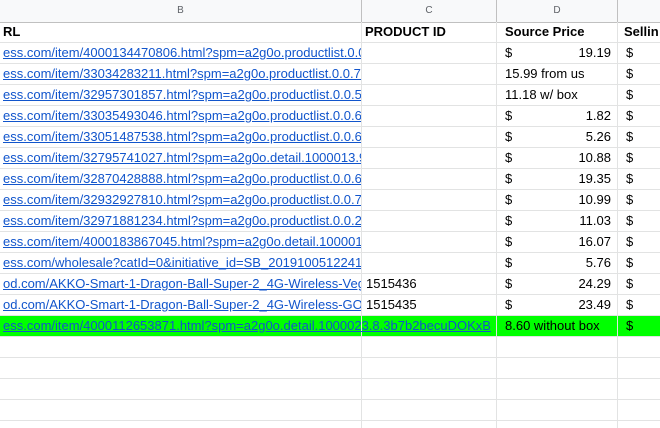 The height and width of the screenshot is (428, 660). Describe the element at coordinates (557, 116) in the screenshot. I see `source-price-cell: $1.82` at that location.